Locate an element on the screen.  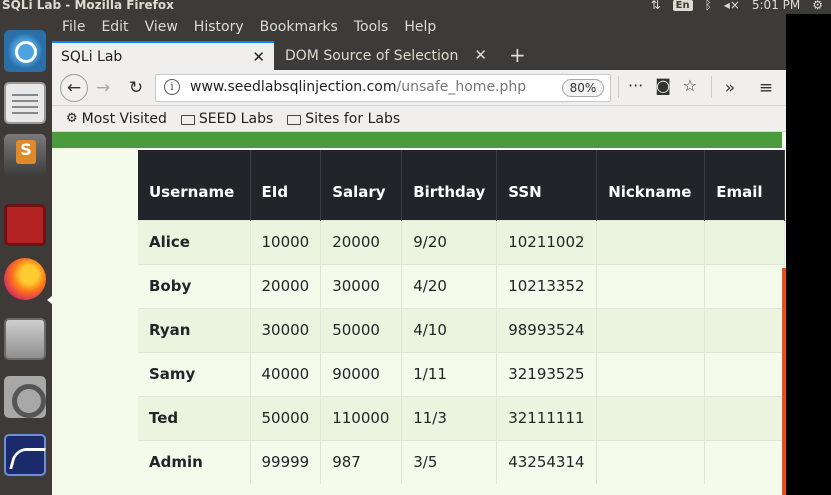
bluetooth-icon: ᛒ is located at coordinates (708, 6).